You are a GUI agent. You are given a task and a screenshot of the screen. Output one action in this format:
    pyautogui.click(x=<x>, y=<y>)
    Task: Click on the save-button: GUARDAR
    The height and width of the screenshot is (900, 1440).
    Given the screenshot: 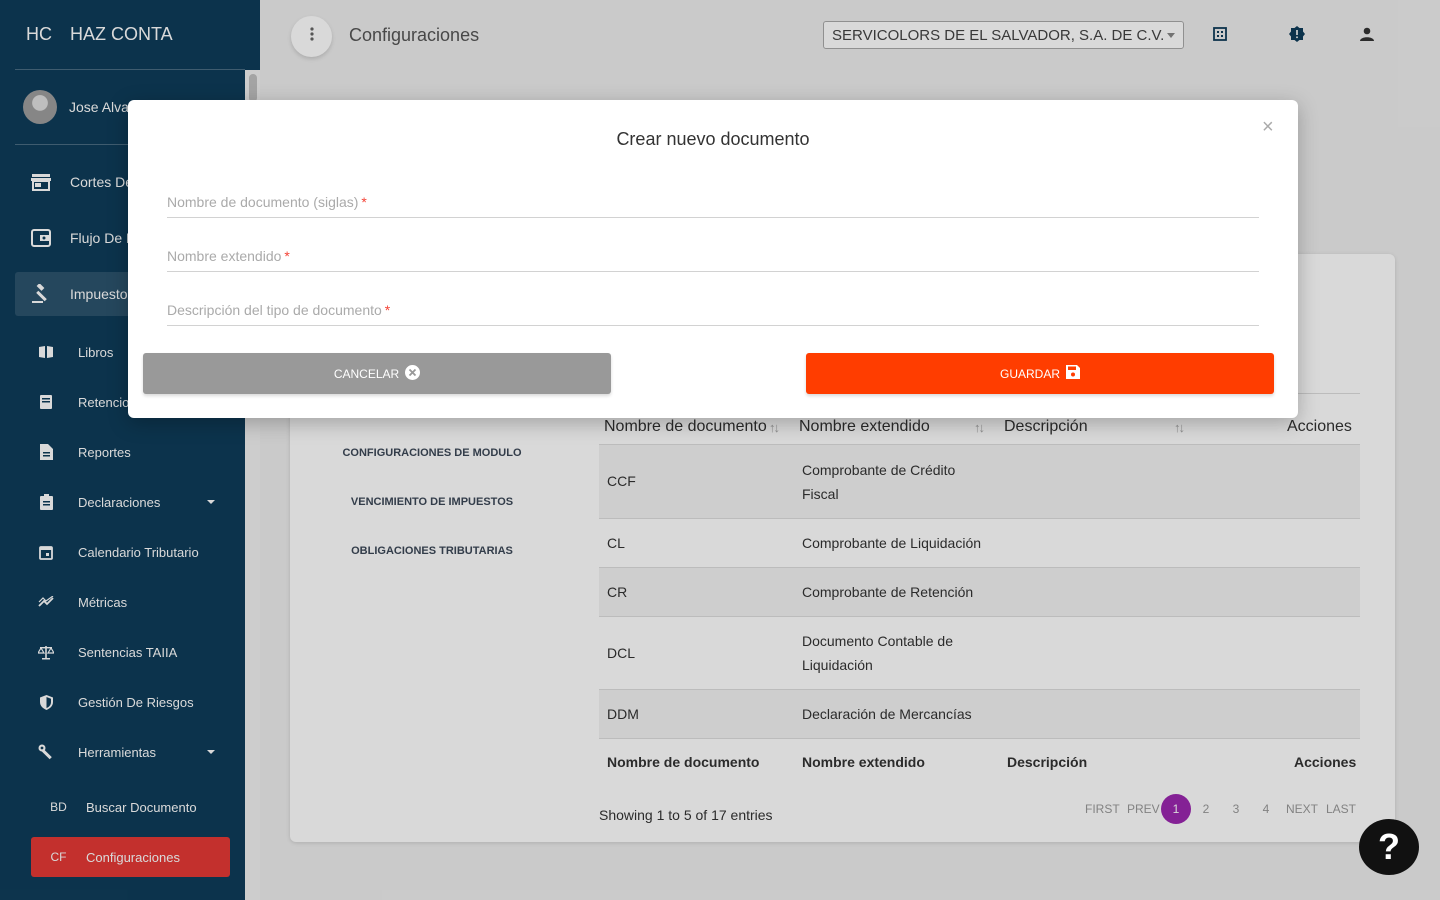 What is the action you would take?
    pyautogui.click(x=1040, y=373)
    